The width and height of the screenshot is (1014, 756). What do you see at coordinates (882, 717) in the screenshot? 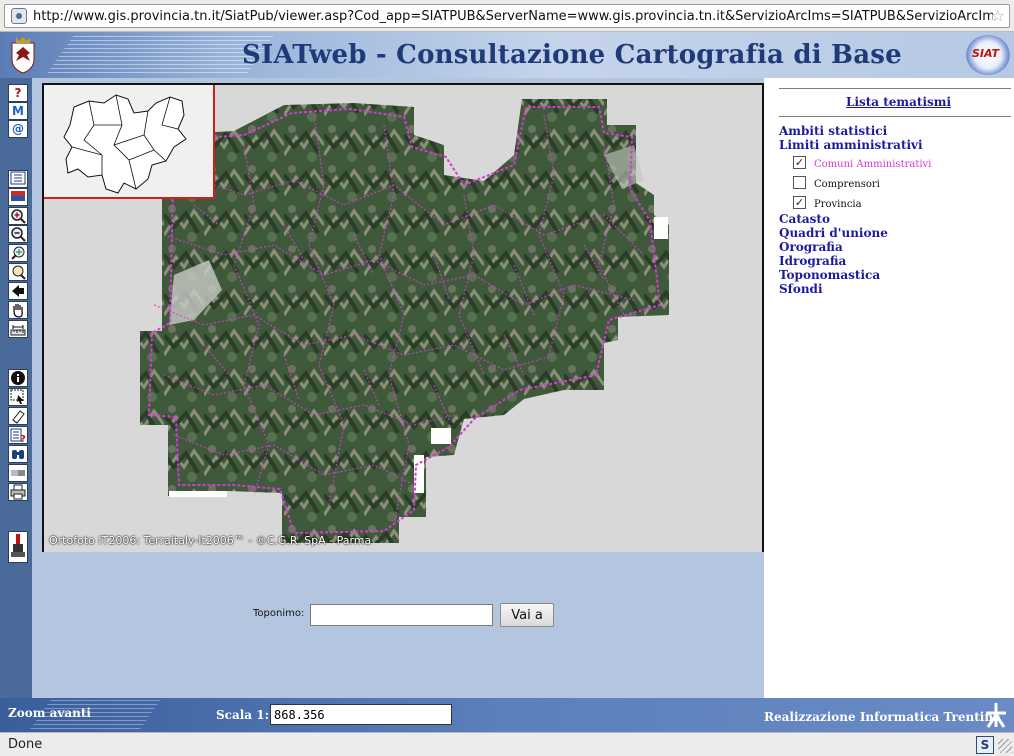
I see `credit-text: Realizzazione Informatica Trentina` at bounding box center [882, 717].